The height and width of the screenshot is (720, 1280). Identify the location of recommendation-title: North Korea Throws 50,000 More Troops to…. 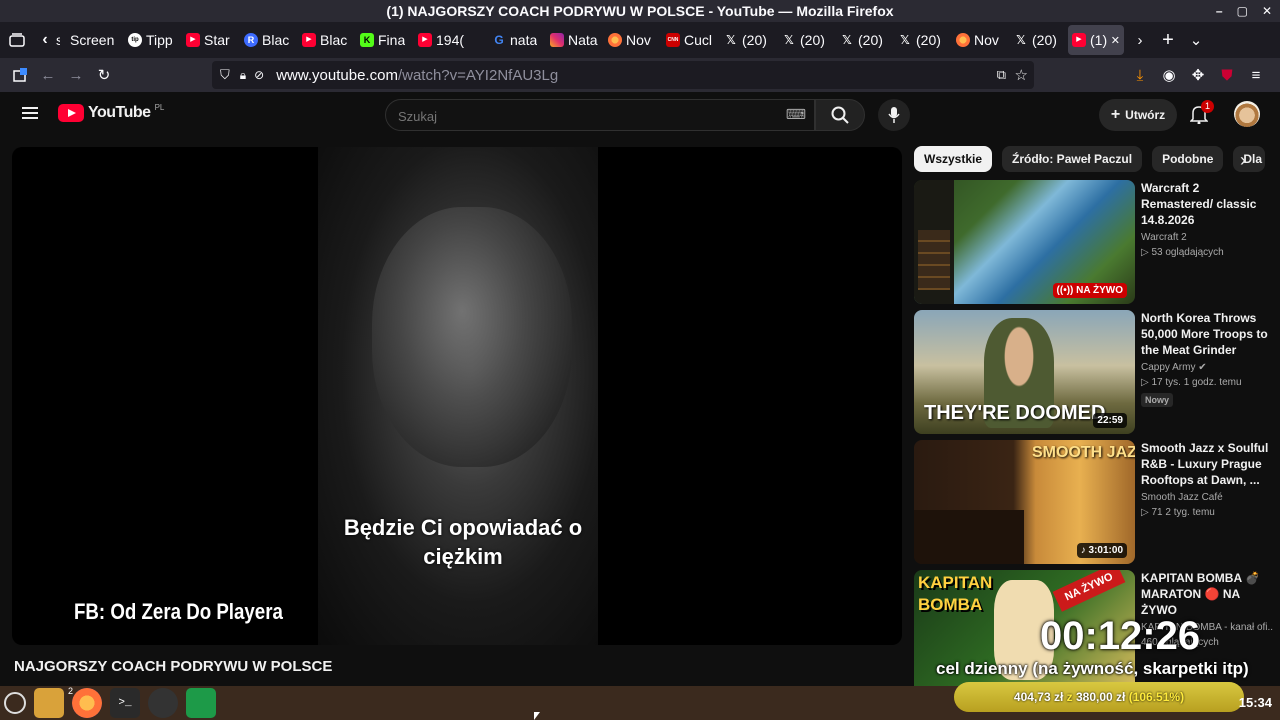
(1206, 334).